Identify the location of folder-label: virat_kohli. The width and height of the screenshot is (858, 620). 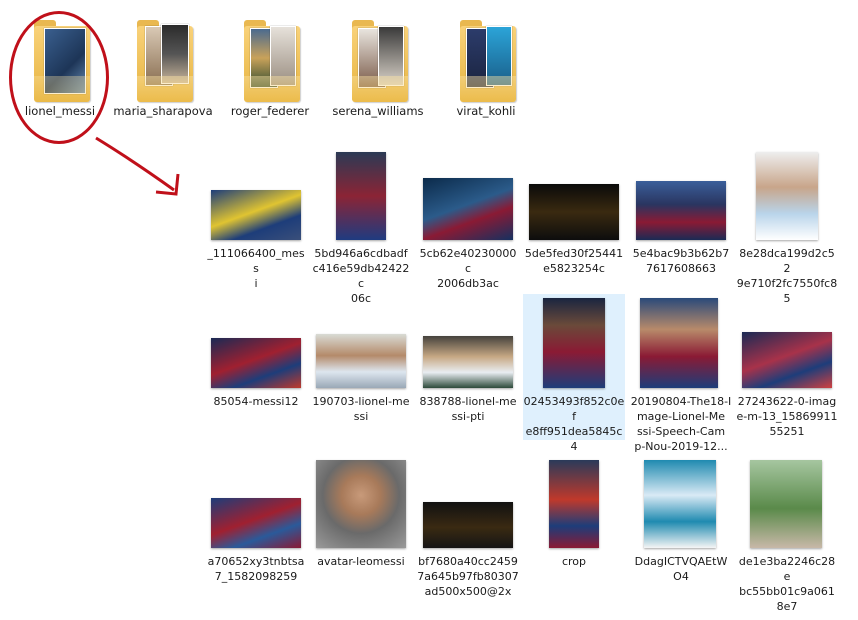
(486, 111).